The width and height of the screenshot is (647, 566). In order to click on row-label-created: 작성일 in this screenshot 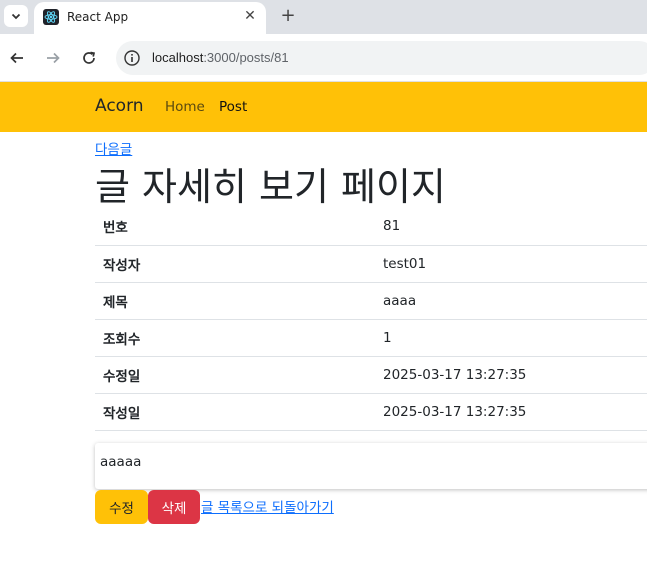, I will do `click(122, 413)`.